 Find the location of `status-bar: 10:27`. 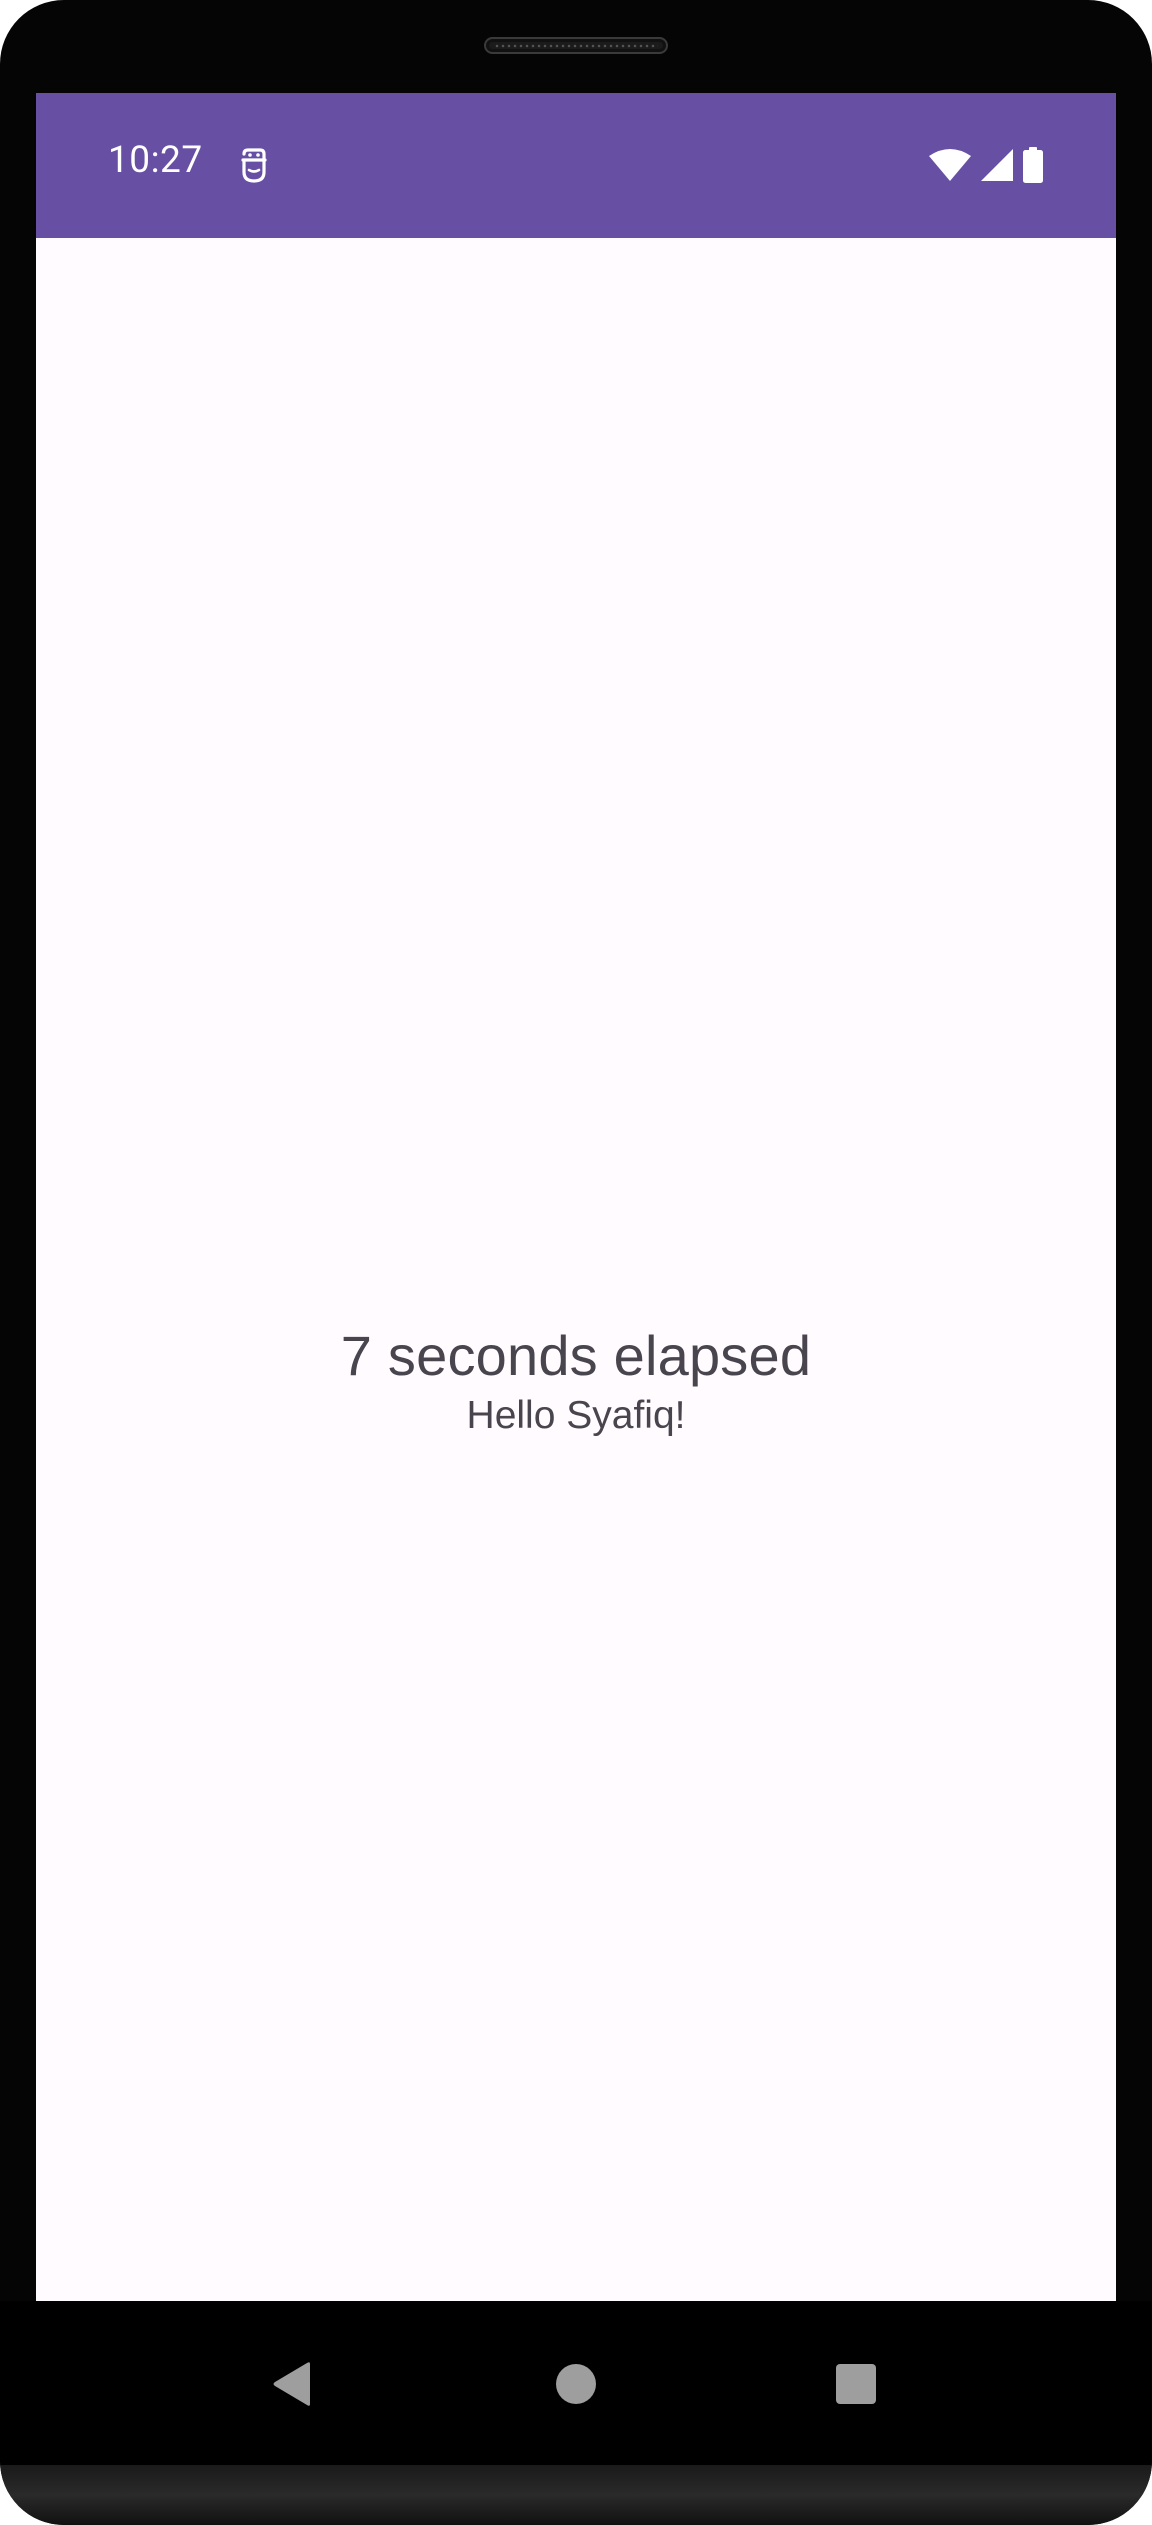

status-bar: 10:27 is located at coordinates (576, 165).